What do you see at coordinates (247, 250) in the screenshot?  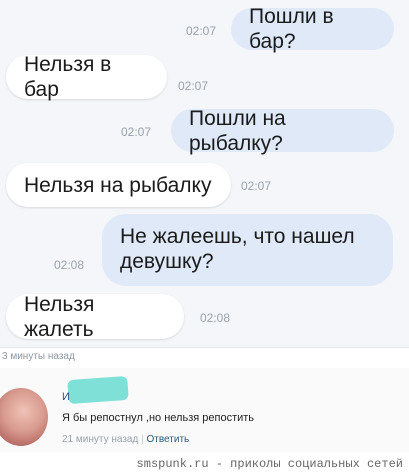 I see `message-outgoing: Не жалеешь, что нашел девушку?` at bounding box center [247, 250].